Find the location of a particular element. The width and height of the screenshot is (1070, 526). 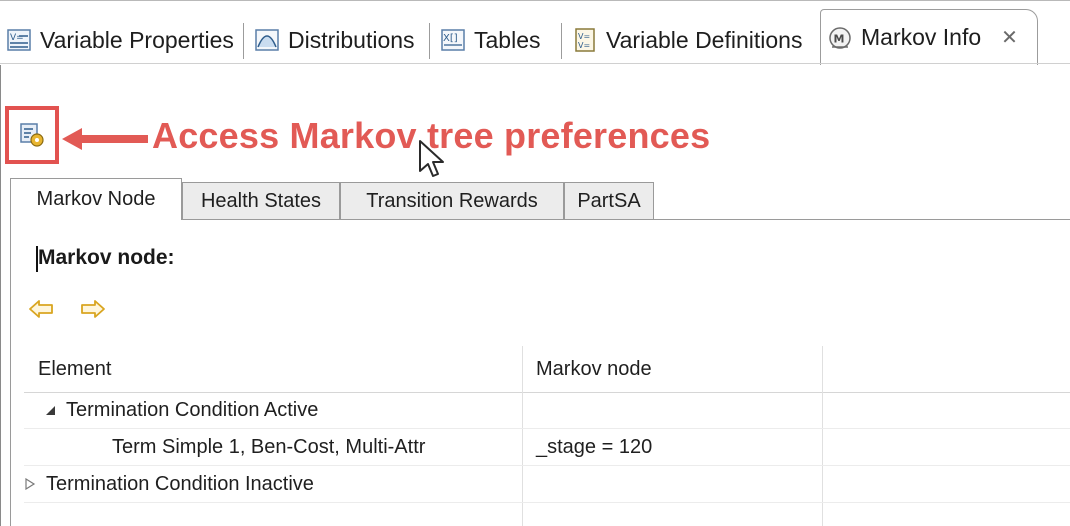

tab-partsa: PartSA is located at coordinates (609, 201).